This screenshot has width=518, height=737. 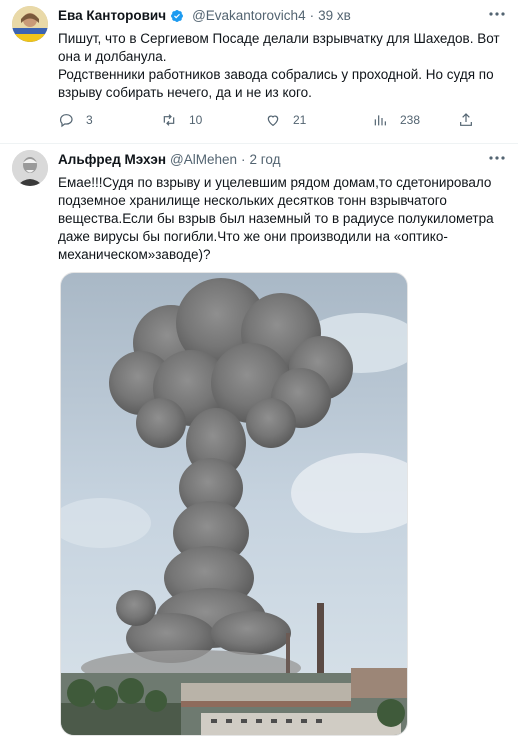 What do you see at coordinates (410, 120) in the screenshot?
I see `views-count: 238` at bounding box center [410, 120].